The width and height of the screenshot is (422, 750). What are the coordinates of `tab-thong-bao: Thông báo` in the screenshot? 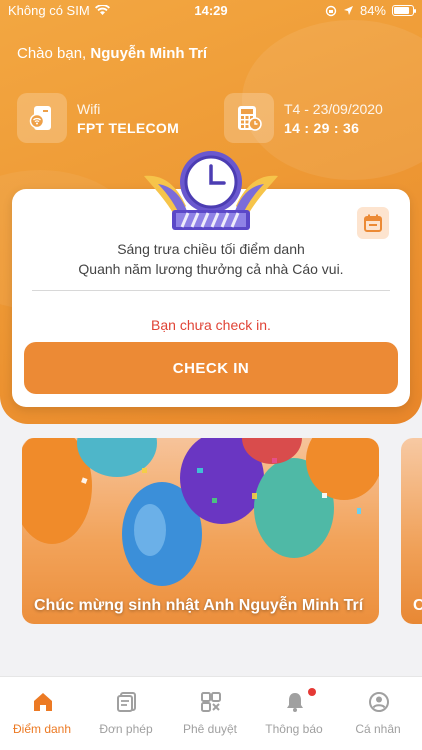 It's located at (294, 713).